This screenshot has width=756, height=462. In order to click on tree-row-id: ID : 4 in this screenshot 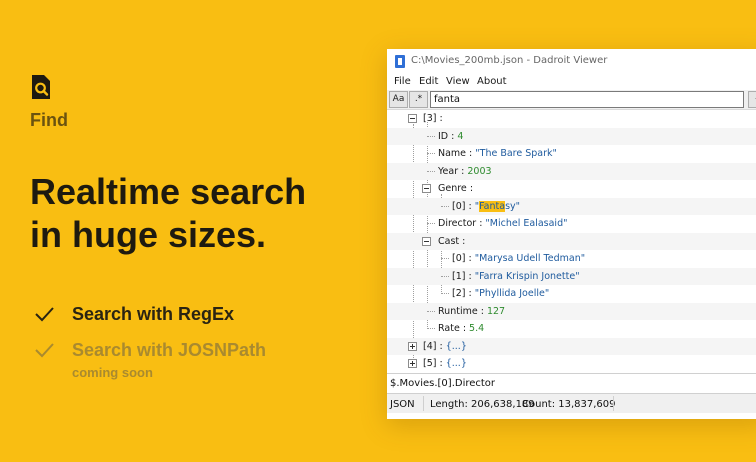, I will do `click(571, 136)`.